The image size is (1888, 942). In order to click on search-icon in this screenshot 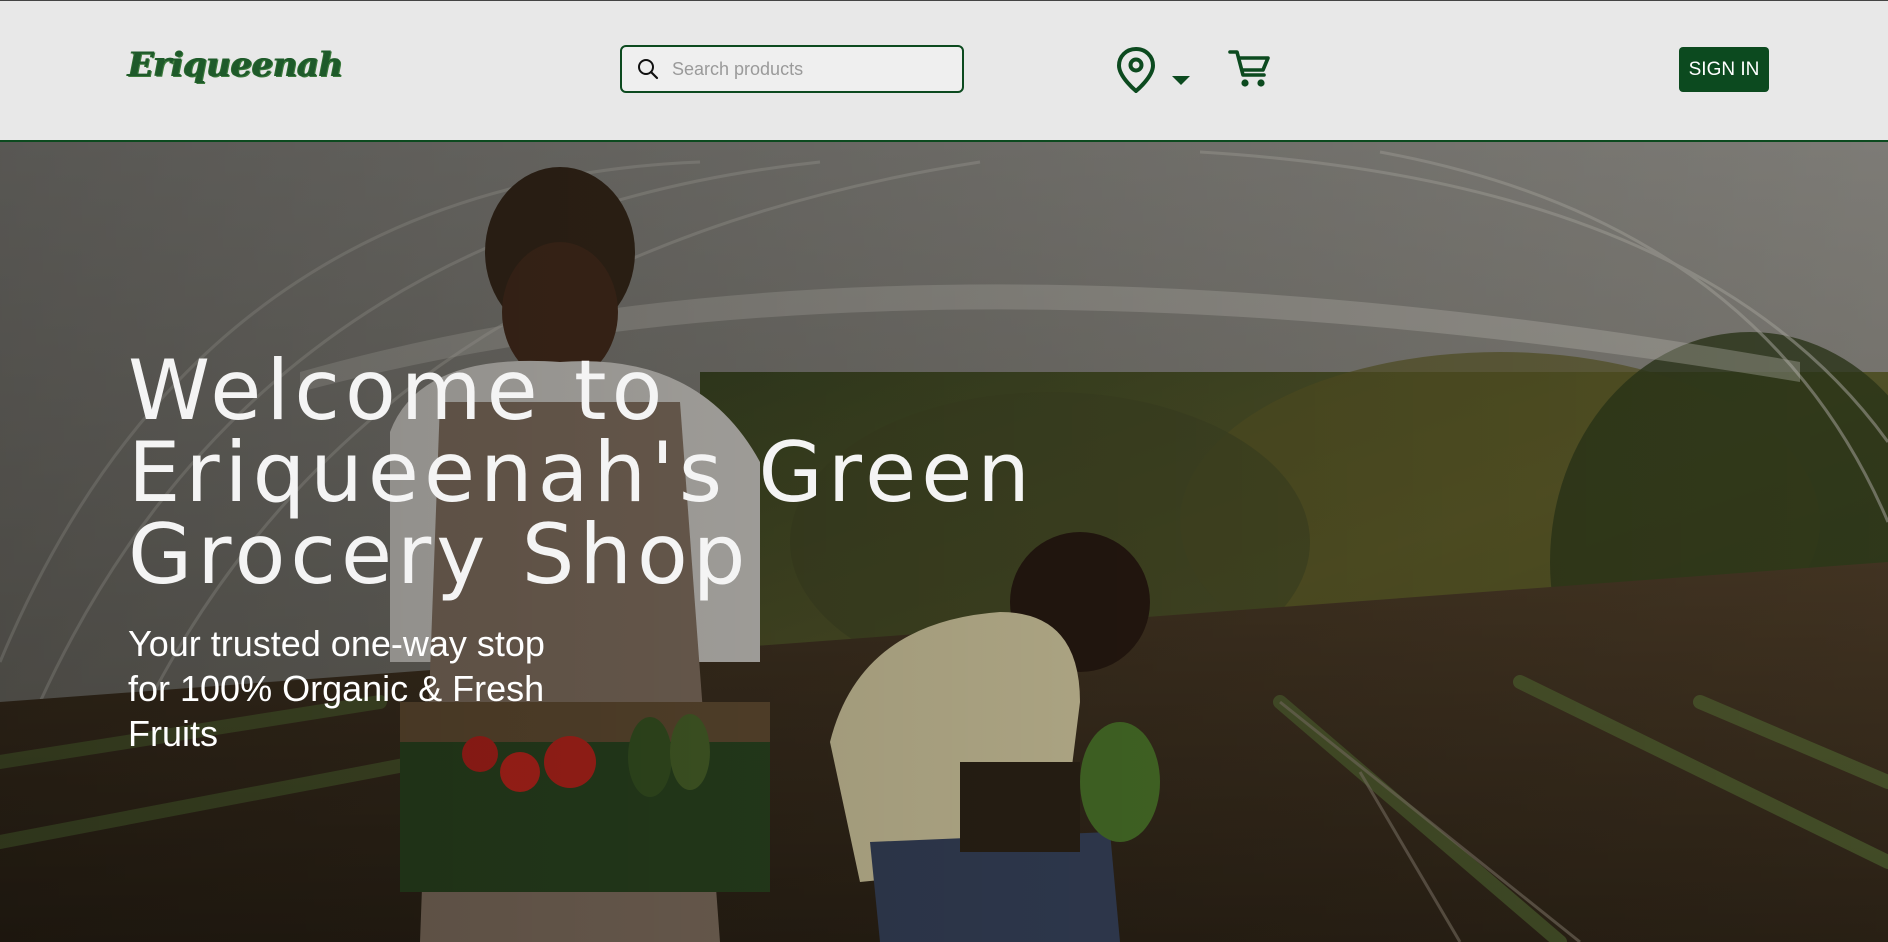, I will do `click(648, 69)`.